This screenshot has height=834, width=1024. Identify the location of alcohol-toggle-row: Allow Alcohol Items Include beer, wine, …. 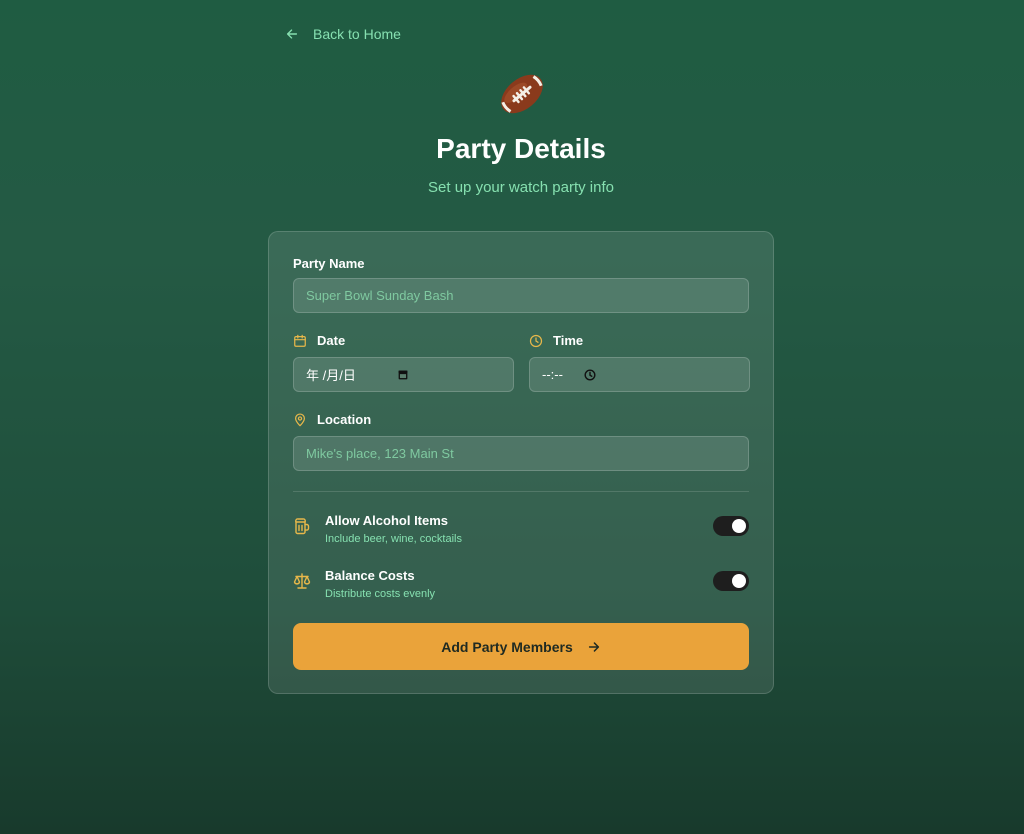
(521, 530).